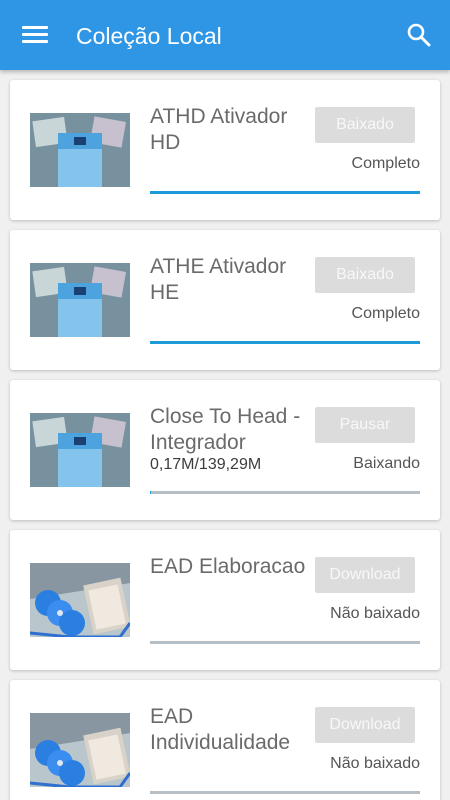  I want to click on item-name: Close To Head - Integrador, so click(225, 429).